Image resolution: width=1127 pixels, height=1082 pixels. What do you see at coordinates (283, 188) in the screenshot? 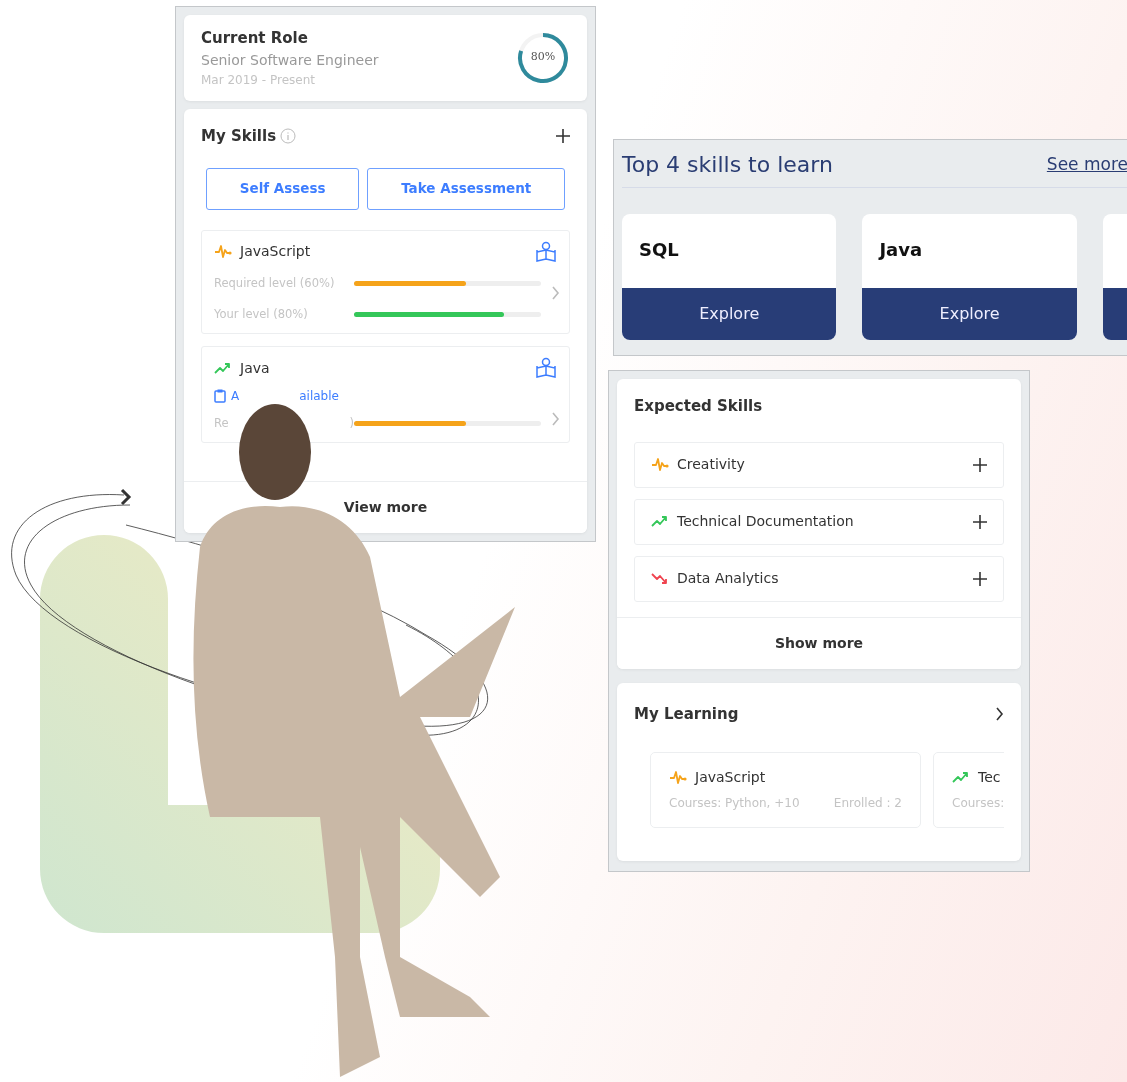
I see `assess-button: Self Assess` at bounding box center [283, 188].